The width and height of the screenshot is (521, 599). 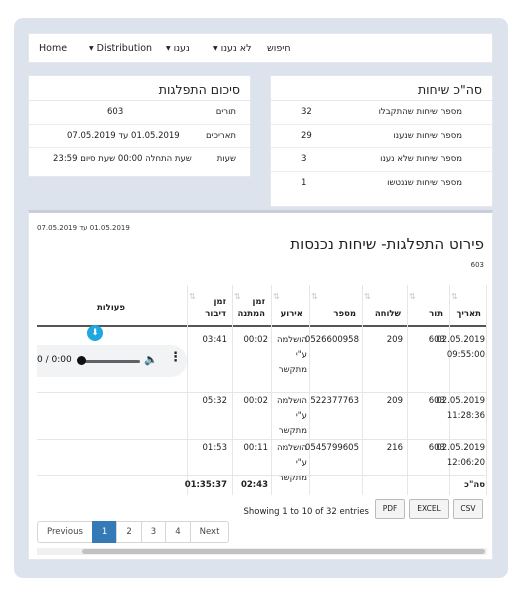 I want to click on col-event: ⇅ אירוע, so click(x=290, y=305).